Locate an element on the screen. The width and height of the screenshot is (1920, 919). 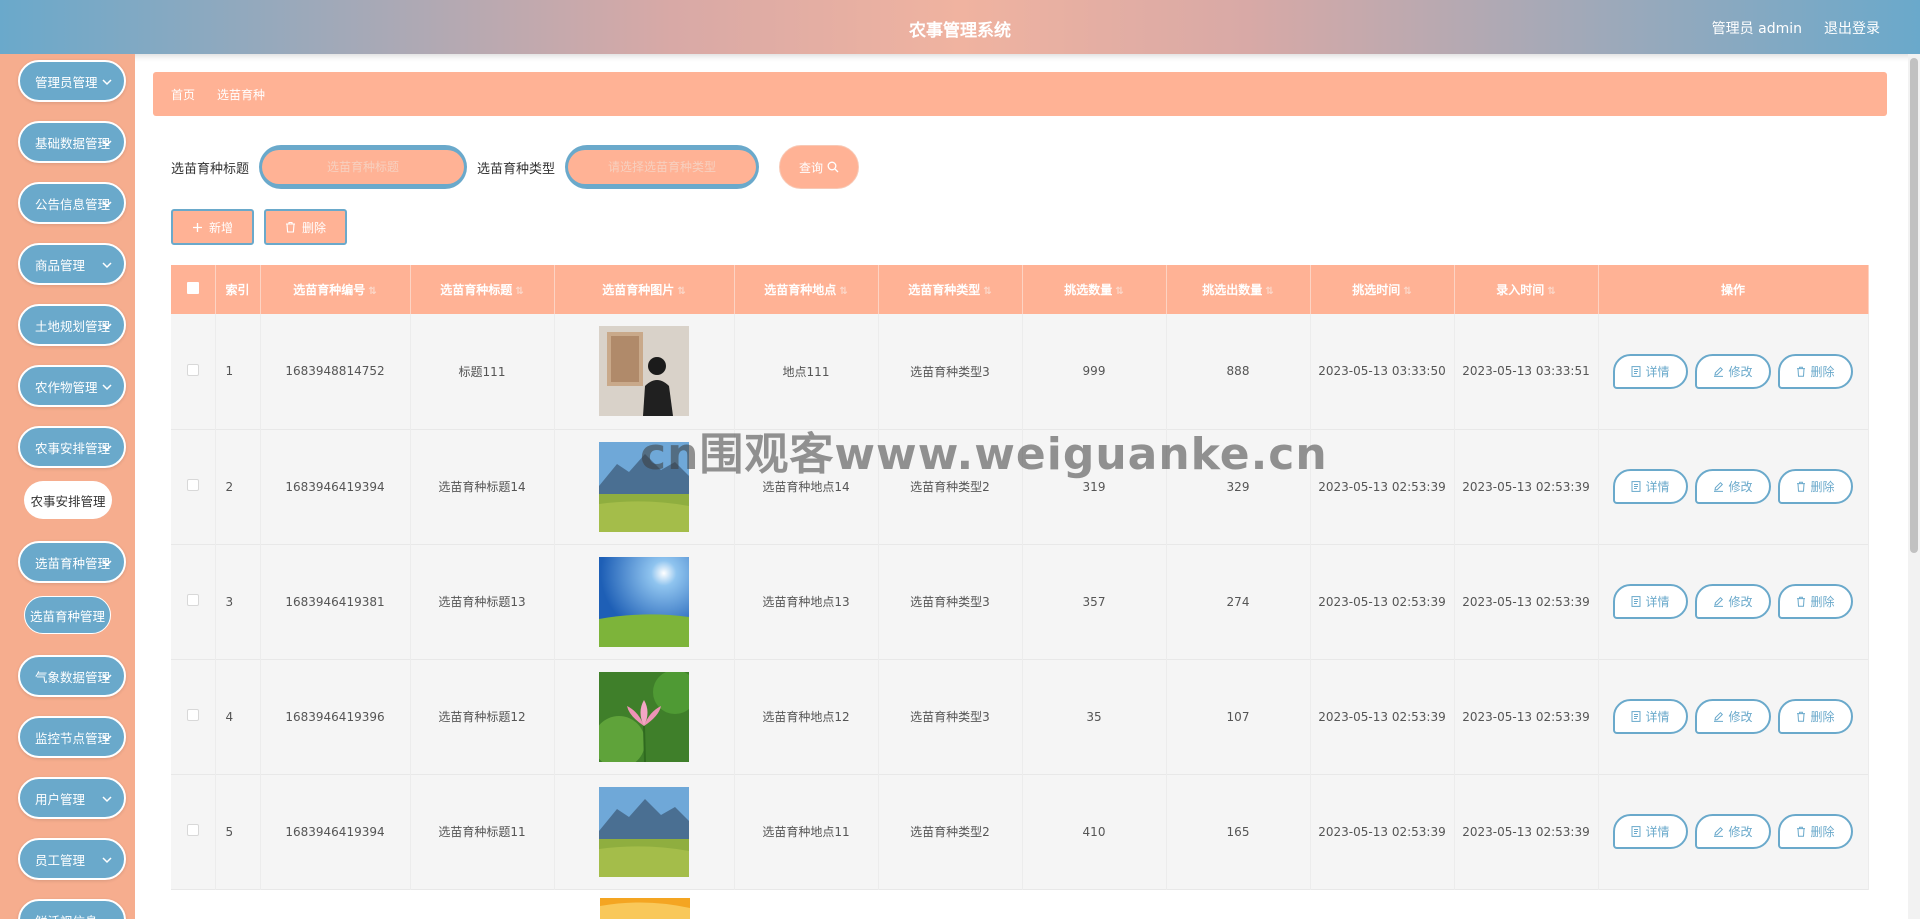
sidebar-subitem-seedling: 选苗育种管理 is located at coordinates (67, 615).